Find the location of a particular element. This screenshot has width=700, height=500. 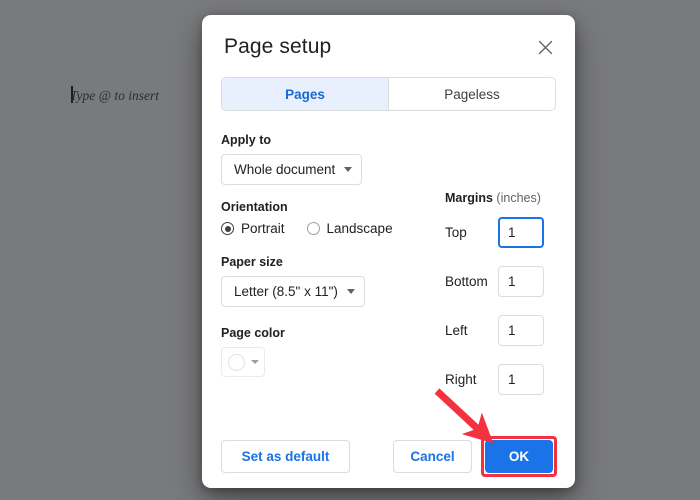

ok-label: OK is located at coordinates (519, 456).